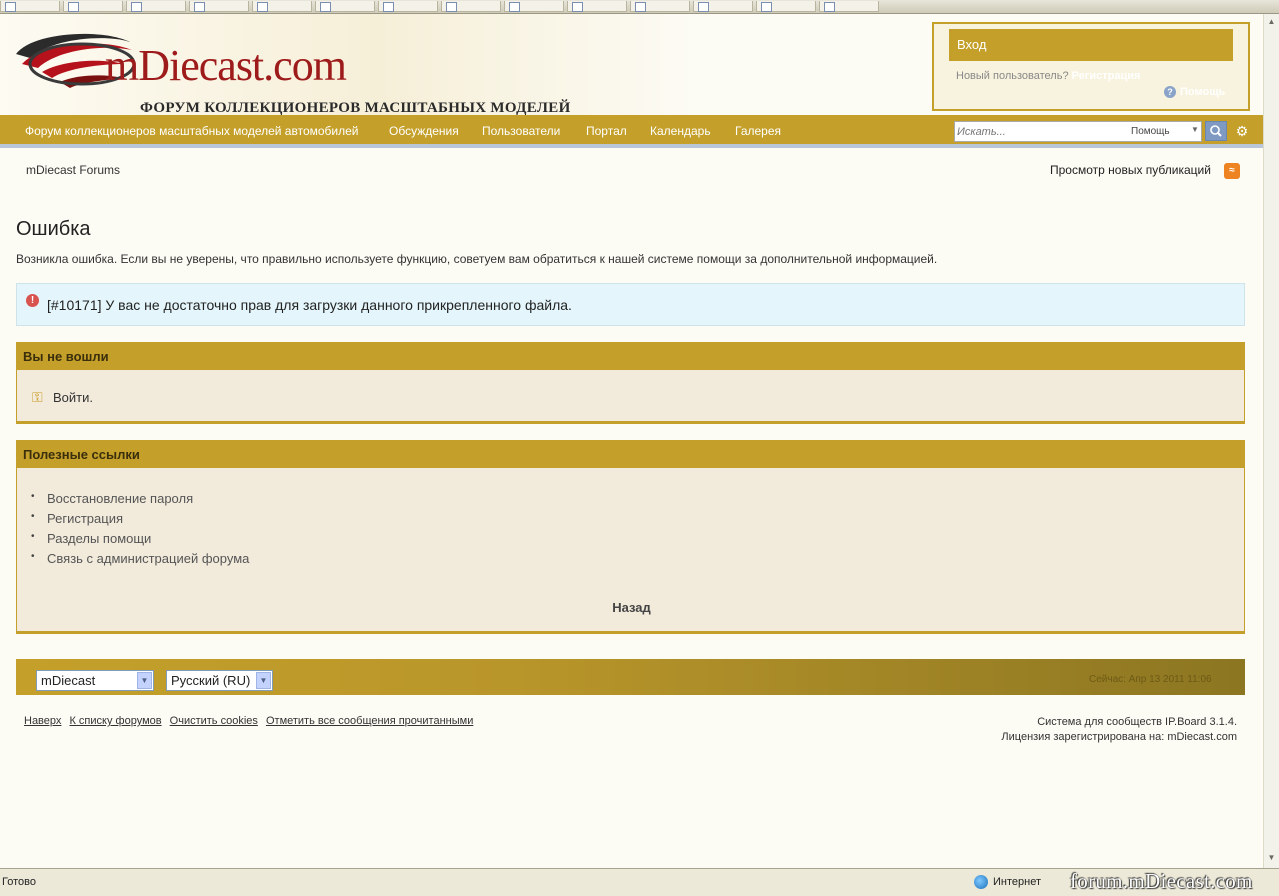 Image resolution: width=1279 pixels, height=896 pixels. What do you see at coordinates (680, 131) in the screenshot?
I see `nav-item-calendar: Календарь` at bounding box center [680, 131].